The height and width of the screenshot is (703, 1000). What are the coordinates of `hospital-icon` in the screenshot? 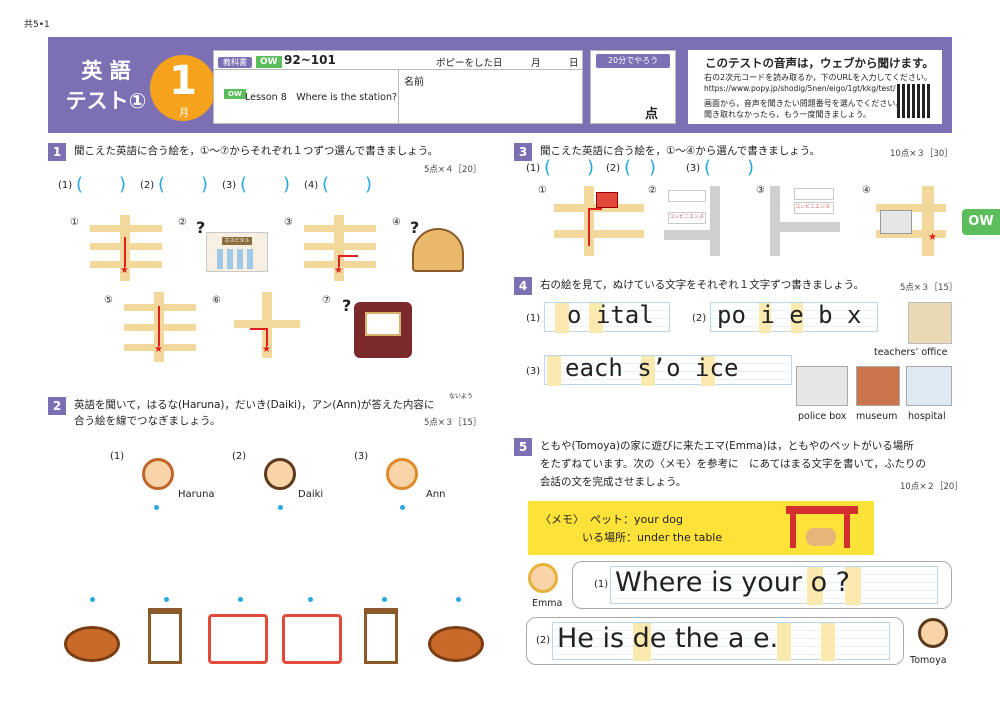 It's located at (929, 386).